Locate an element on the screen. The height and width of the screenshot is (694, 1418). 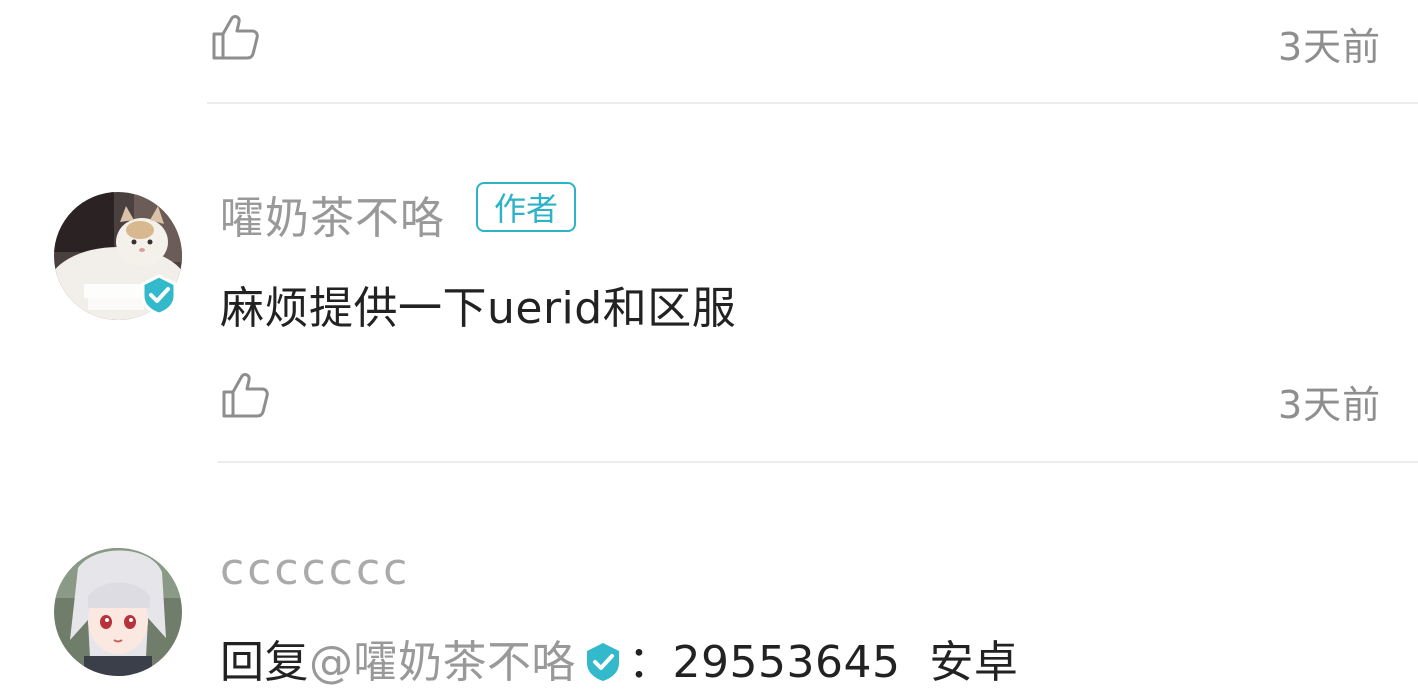
author-badge: 作者 is located at coordinates (526, 207).